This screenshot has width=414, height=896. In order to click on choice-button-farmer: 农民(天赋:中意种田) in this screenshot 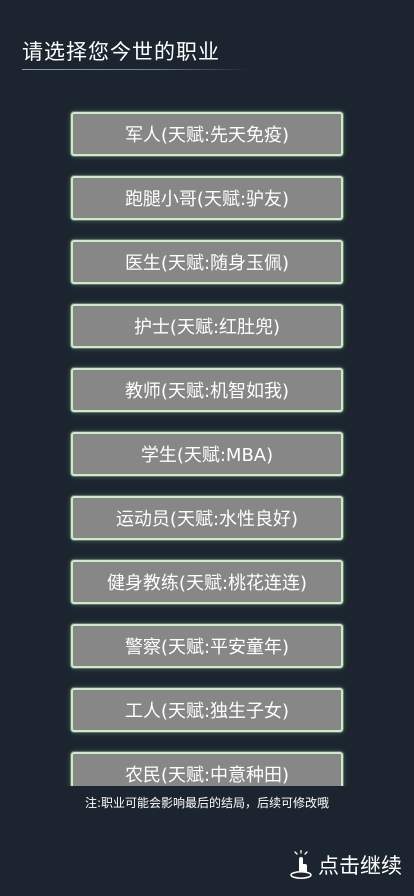, I will do `click(207, 769)`.